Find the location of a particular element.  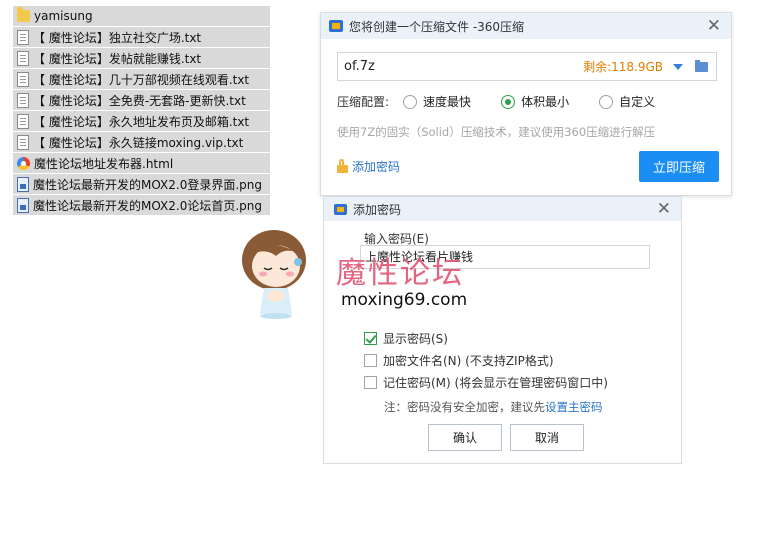

file-name: 【 魔性论坛】几十万部视频在线观看.txt is located at coordinates (141, 79).